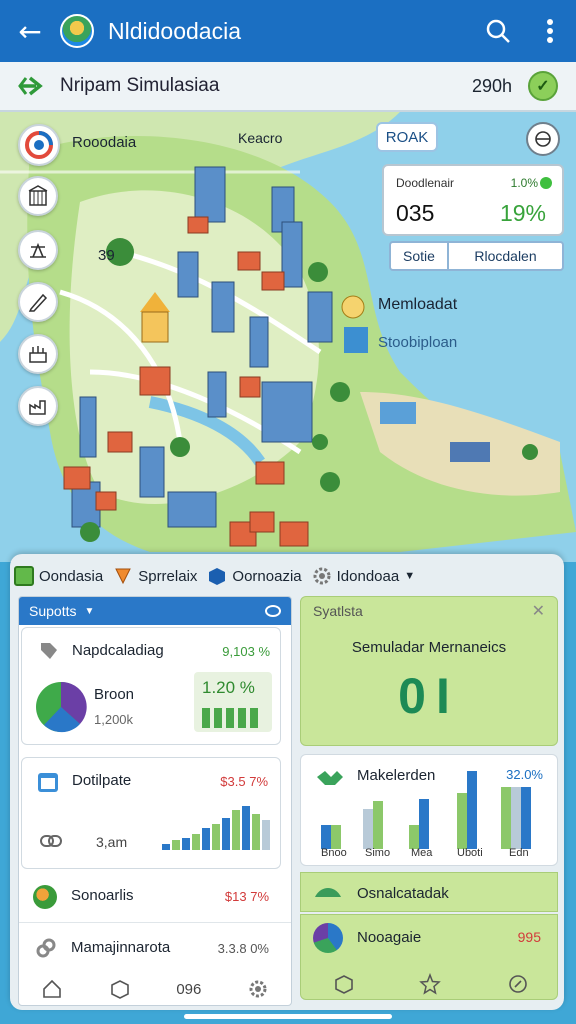 The image size is (576, 1024). I want to click on segment-rlocdalen: Rlocdalen, so click(505, 256).